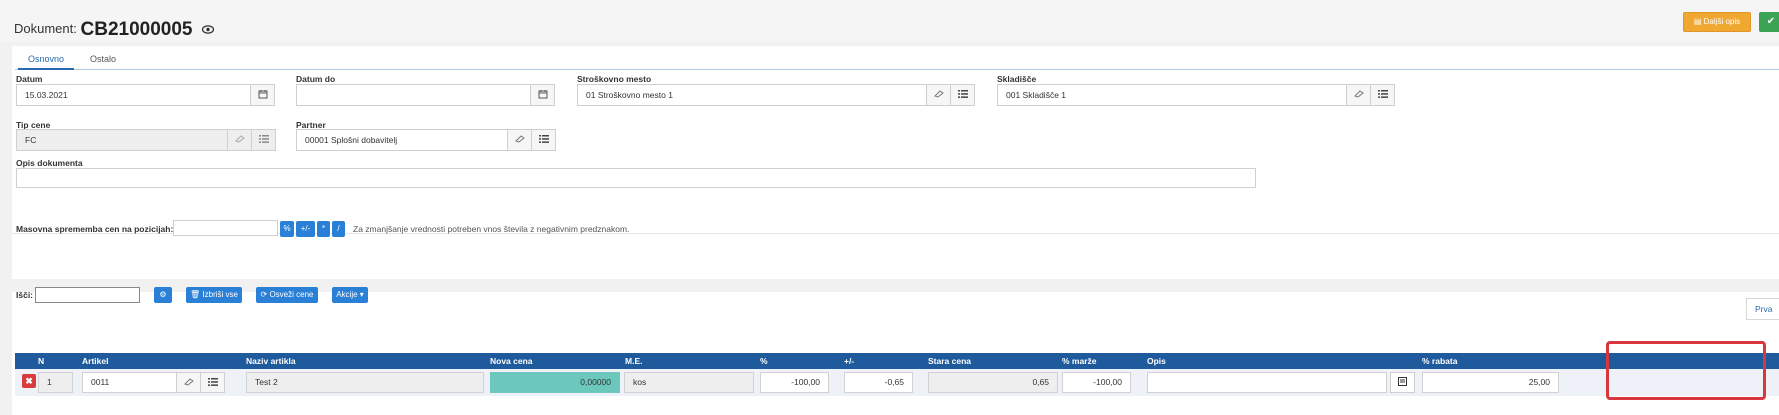 The image size is (1779, 415). What do you see at coordinates (794, 382) in the screenshot?
I see `cell-pct: -100,00` at bounding box center [794, 382].